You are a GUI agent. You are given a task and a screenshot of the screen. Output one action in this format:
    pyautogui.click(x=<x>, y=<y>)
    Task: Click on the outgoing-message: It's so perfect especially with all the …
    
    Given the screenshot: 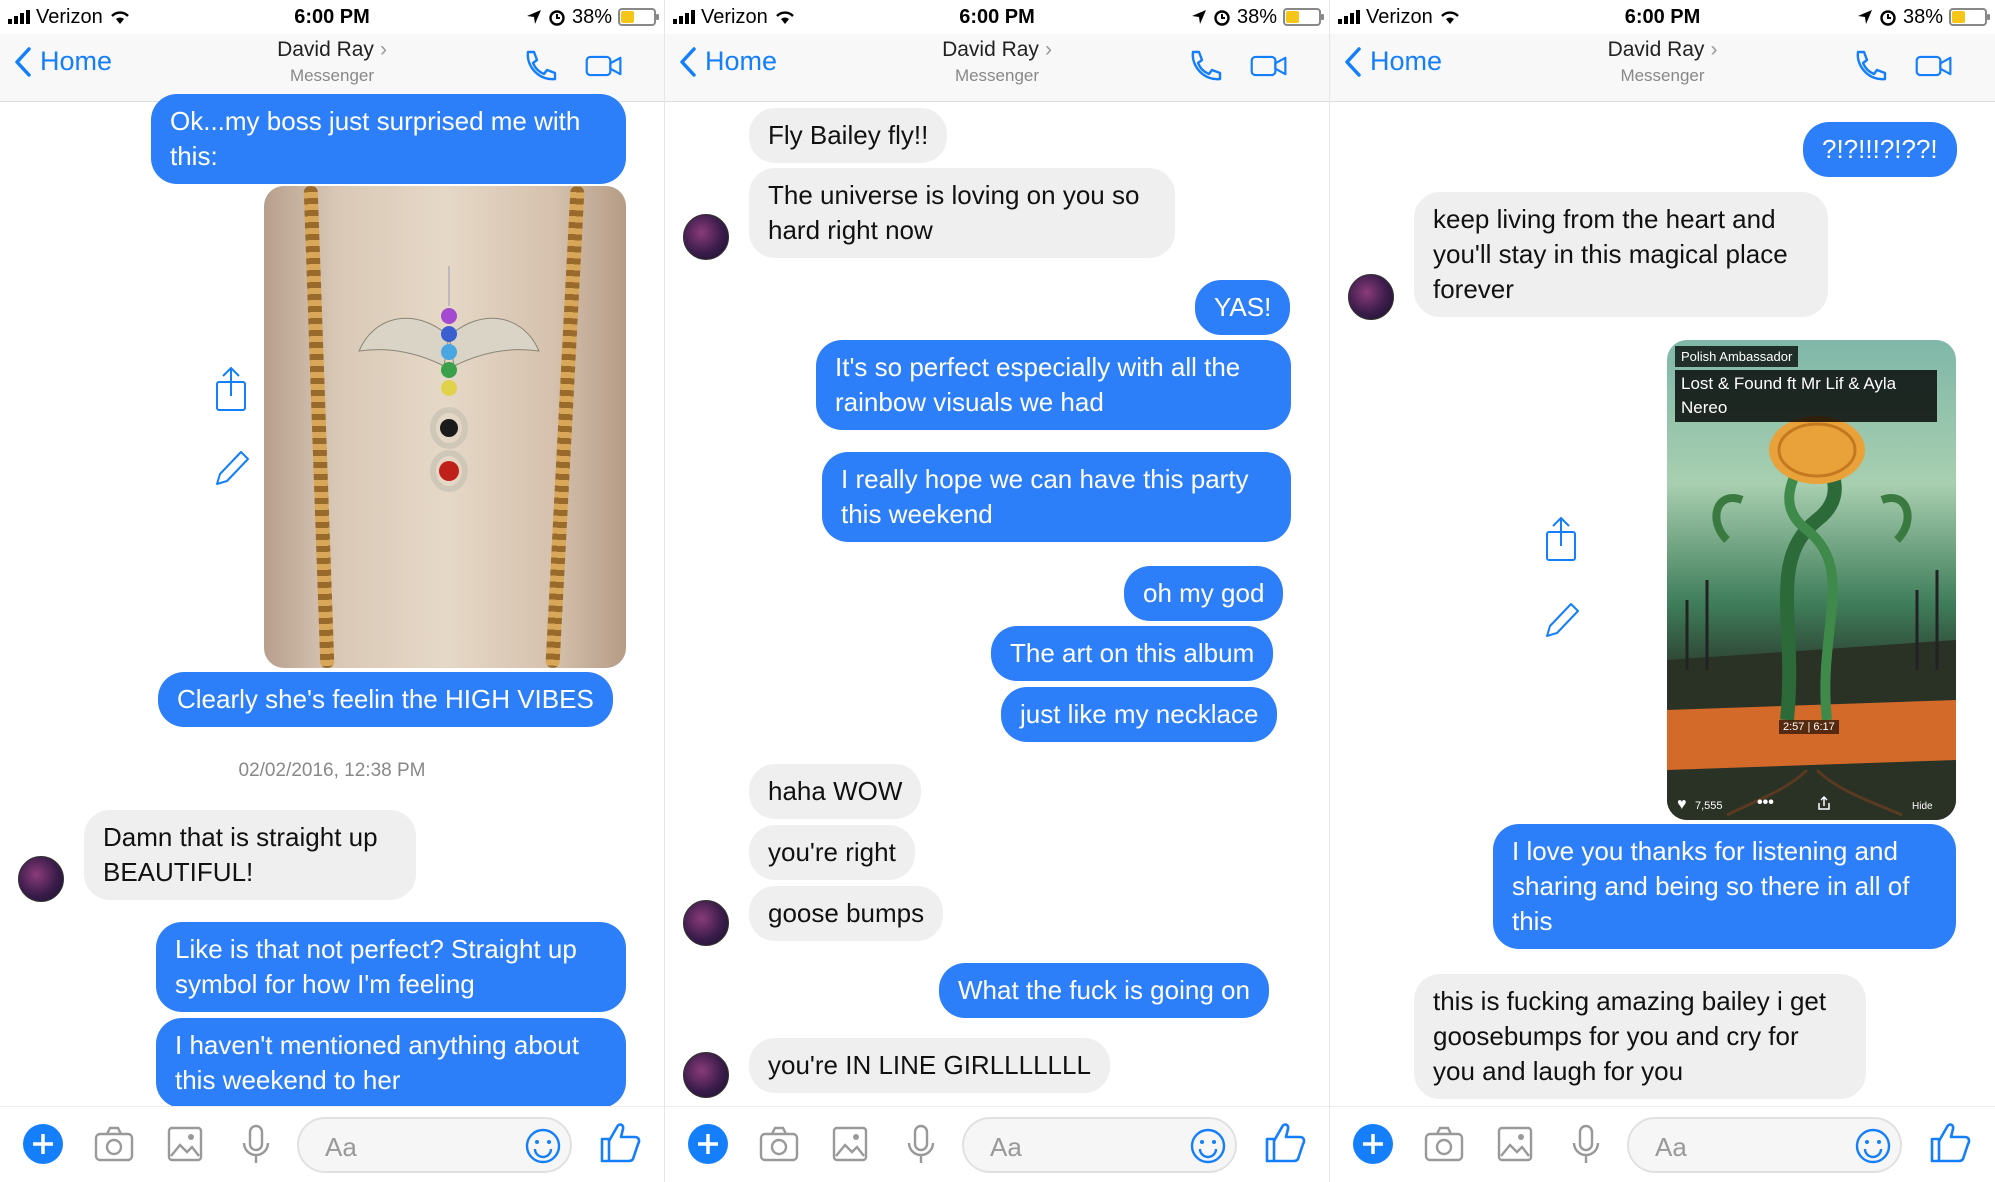 What is the action you would take?
    pyautogui.click(x=1053, y=385)
    